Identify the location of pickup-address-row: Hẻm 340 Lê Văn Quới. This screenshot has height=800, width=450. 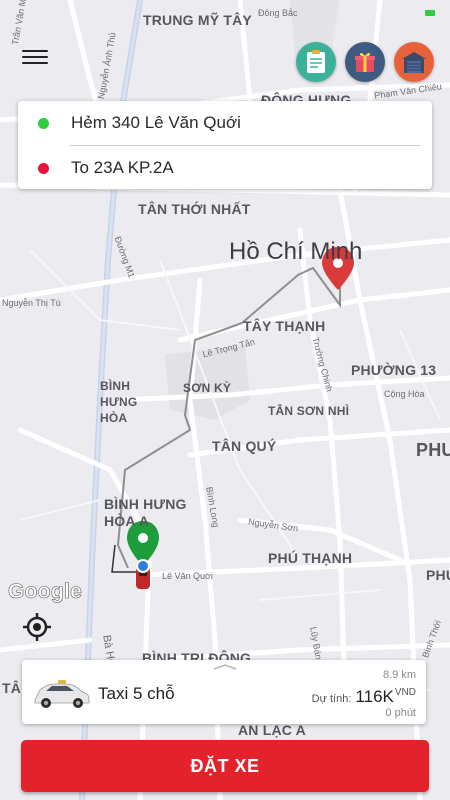
(225, 123).